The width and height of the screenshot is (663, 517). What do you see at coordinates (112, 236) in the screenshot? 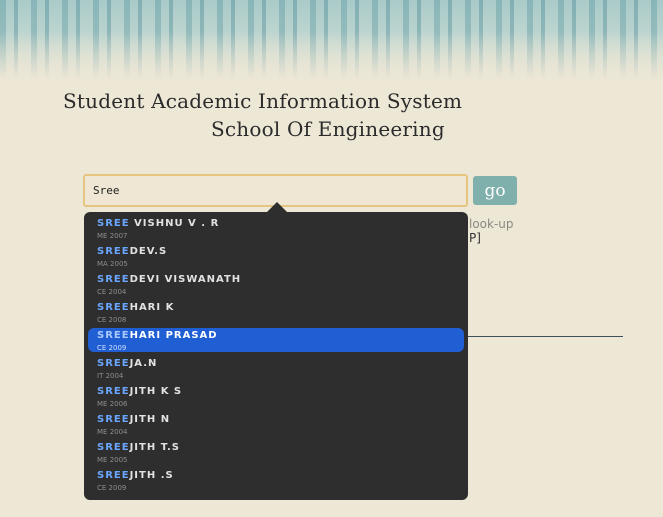
I see `suggestion-meta: ME 2007` at bounding box center [112, 236].